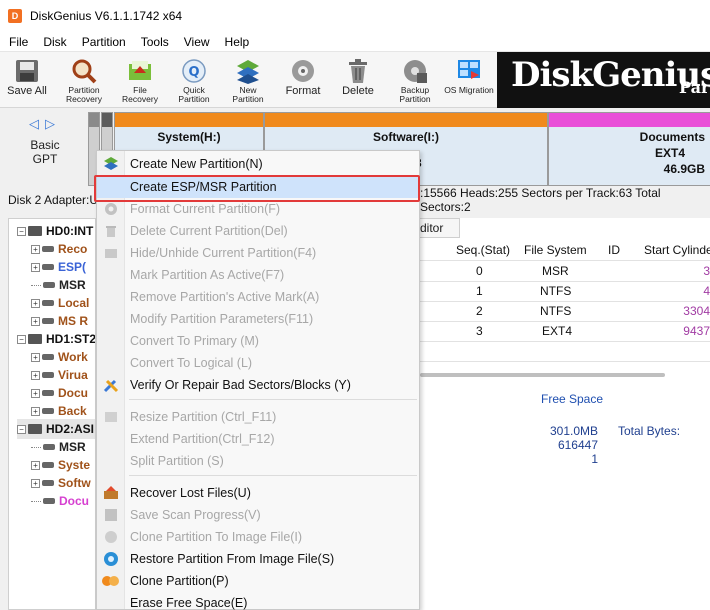 This screenshot has height=610, width=710. What do you see at coordinates (17, 42) in the screenshot?
I see `menu-file: File` at bounding box center [17, 42].